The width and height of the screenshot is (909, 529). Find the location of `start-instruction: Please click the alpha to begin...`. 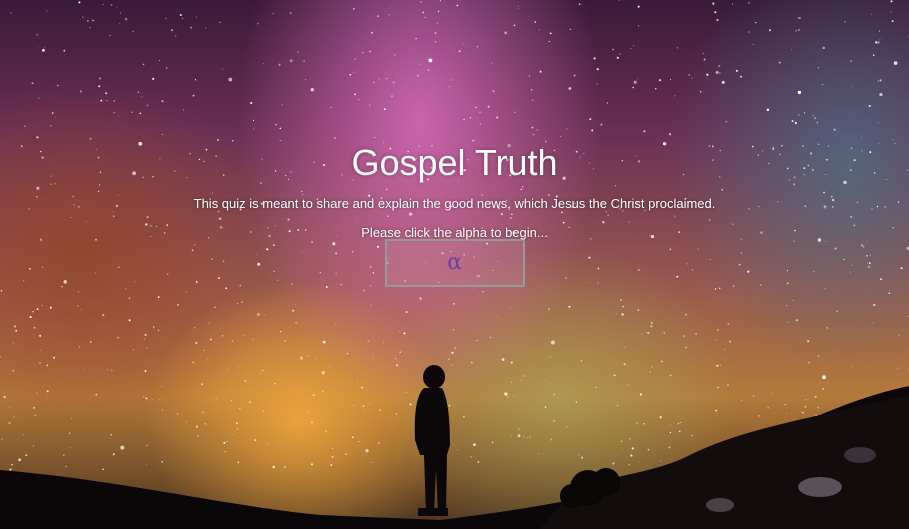

start-instruction: Please click the alpha to begin... is located at coordinates (454, 232).